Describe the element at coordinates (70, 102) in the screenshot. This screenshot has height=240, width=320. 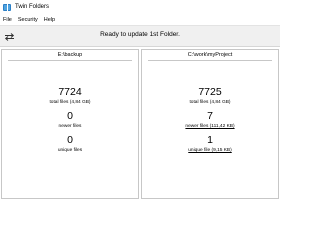
I see `left-total-label: total files (4,84 GB)` at that location.